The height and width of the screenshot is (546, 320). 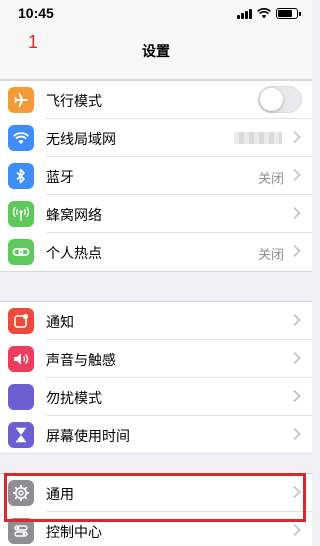 I want to click on notifications-icon, so click(x=21, y=321).